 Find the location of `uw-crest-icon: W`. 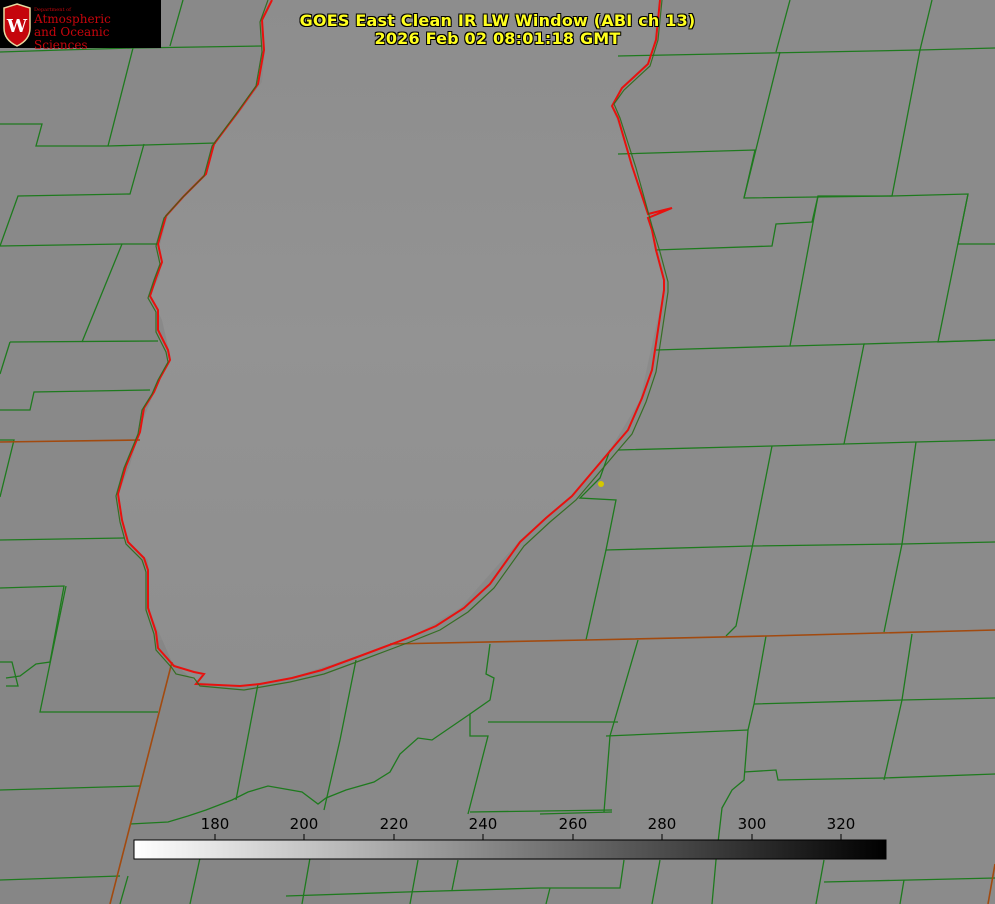

uw-crest-icon: W is located at coordinates (17, 25).